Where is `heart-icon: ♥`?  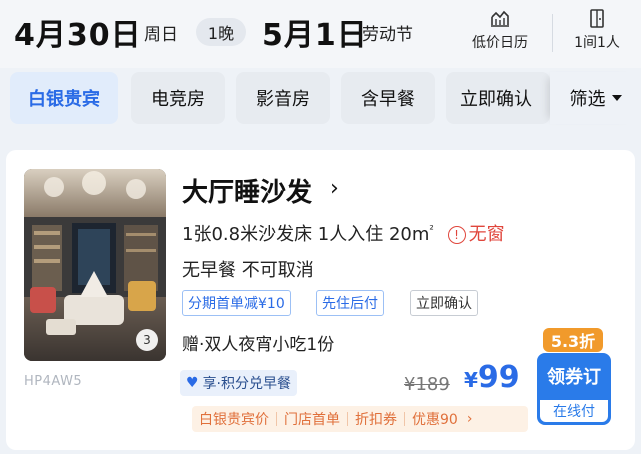
heart-icon: ♥ is located at coordinates (192, 383).